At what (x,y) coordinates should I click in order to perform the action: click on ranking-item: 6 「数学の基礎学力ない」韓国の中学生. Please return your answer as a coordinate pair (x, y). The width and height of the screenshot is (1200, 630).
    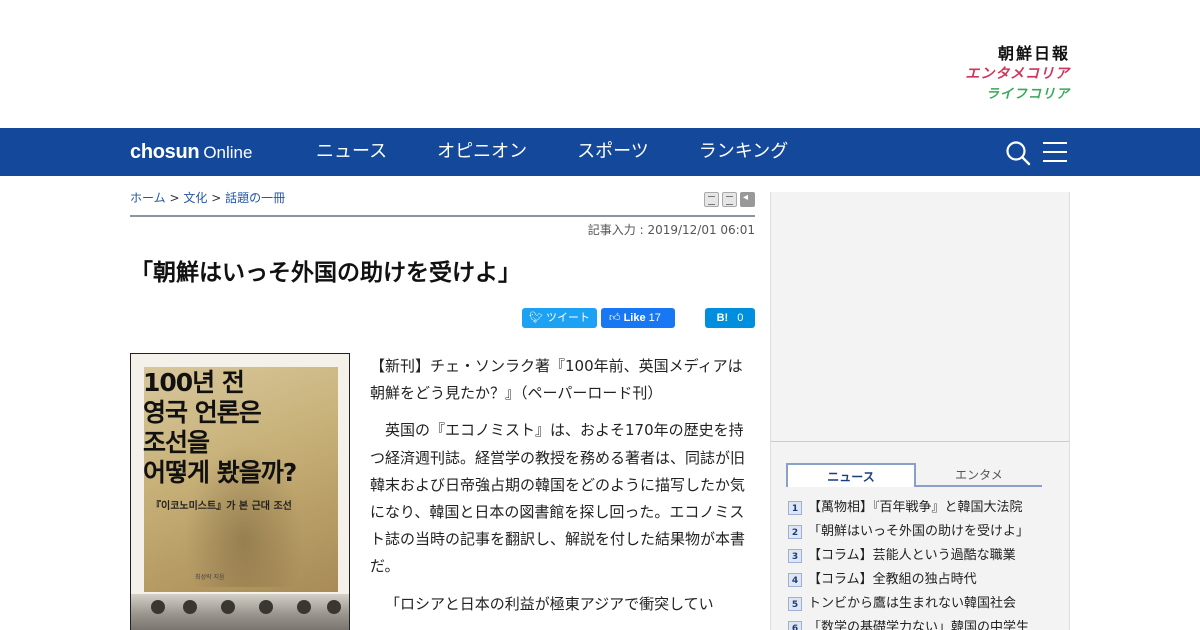
    Looking at the image, I should click on (923, 625).